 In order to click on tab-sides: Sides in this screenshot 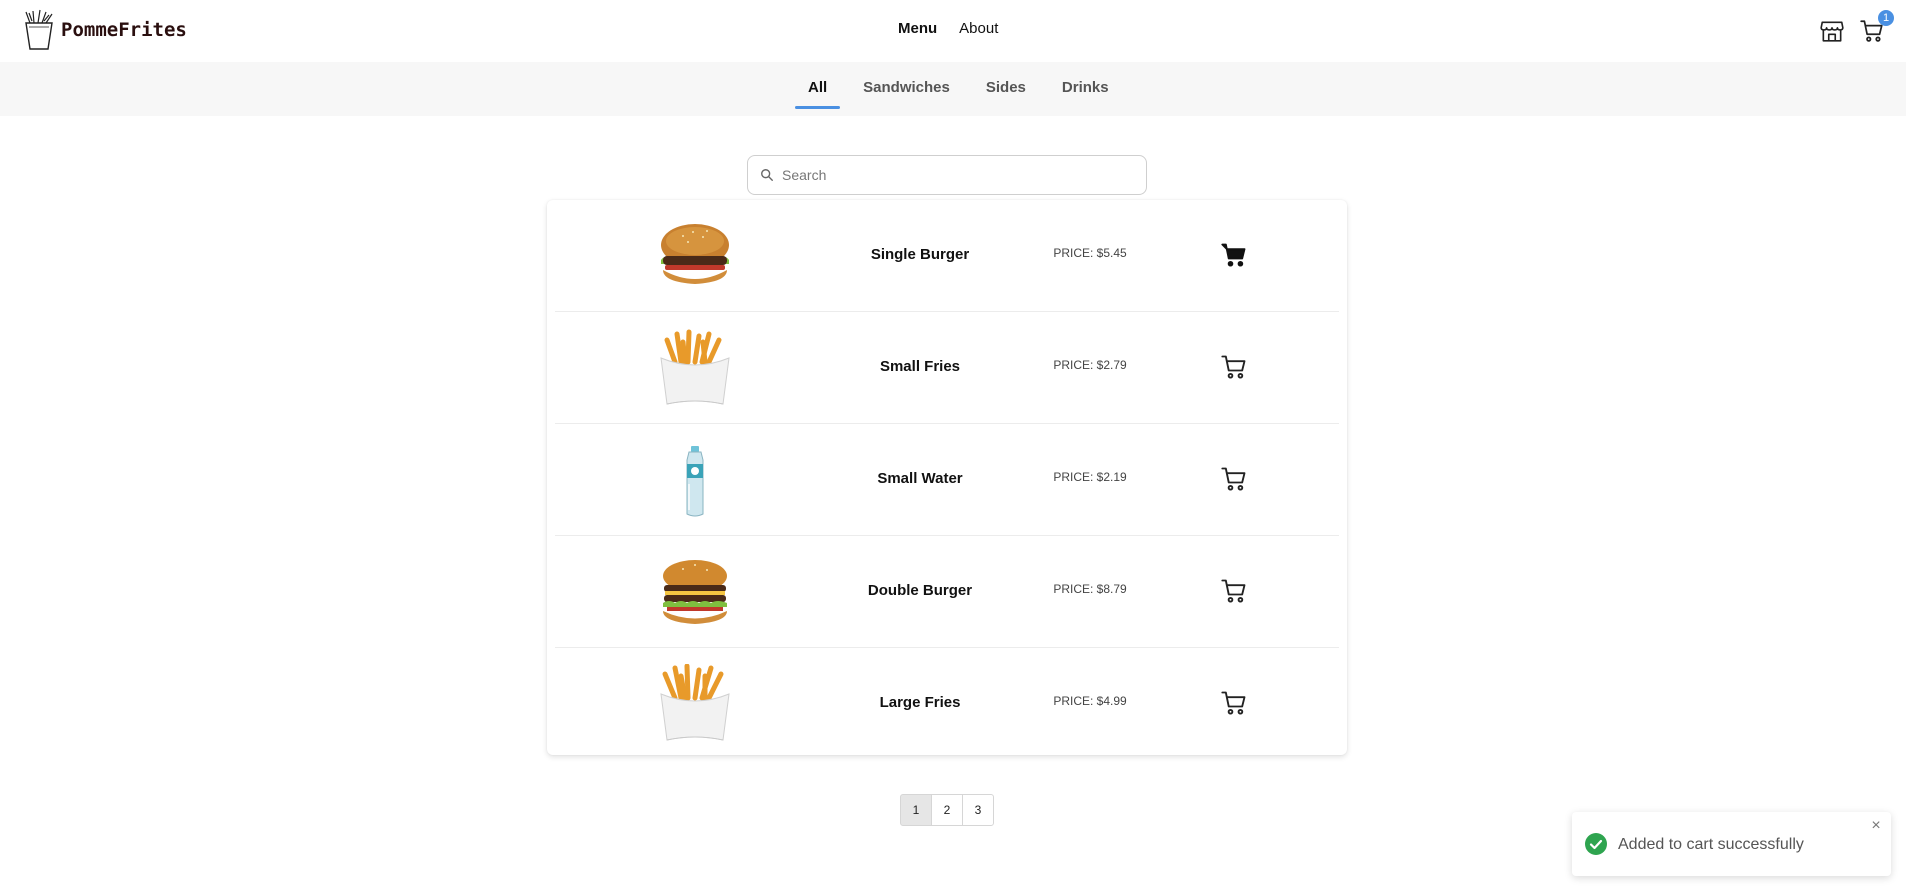, I will do `click(1006, 84)`.